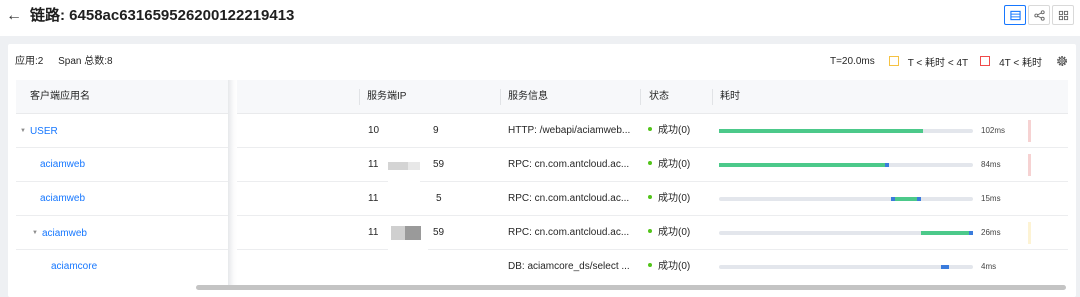 The height and width of the screenshot is (297, 1080). I want to click on server-ip-cell: 10, so click(373, 131).